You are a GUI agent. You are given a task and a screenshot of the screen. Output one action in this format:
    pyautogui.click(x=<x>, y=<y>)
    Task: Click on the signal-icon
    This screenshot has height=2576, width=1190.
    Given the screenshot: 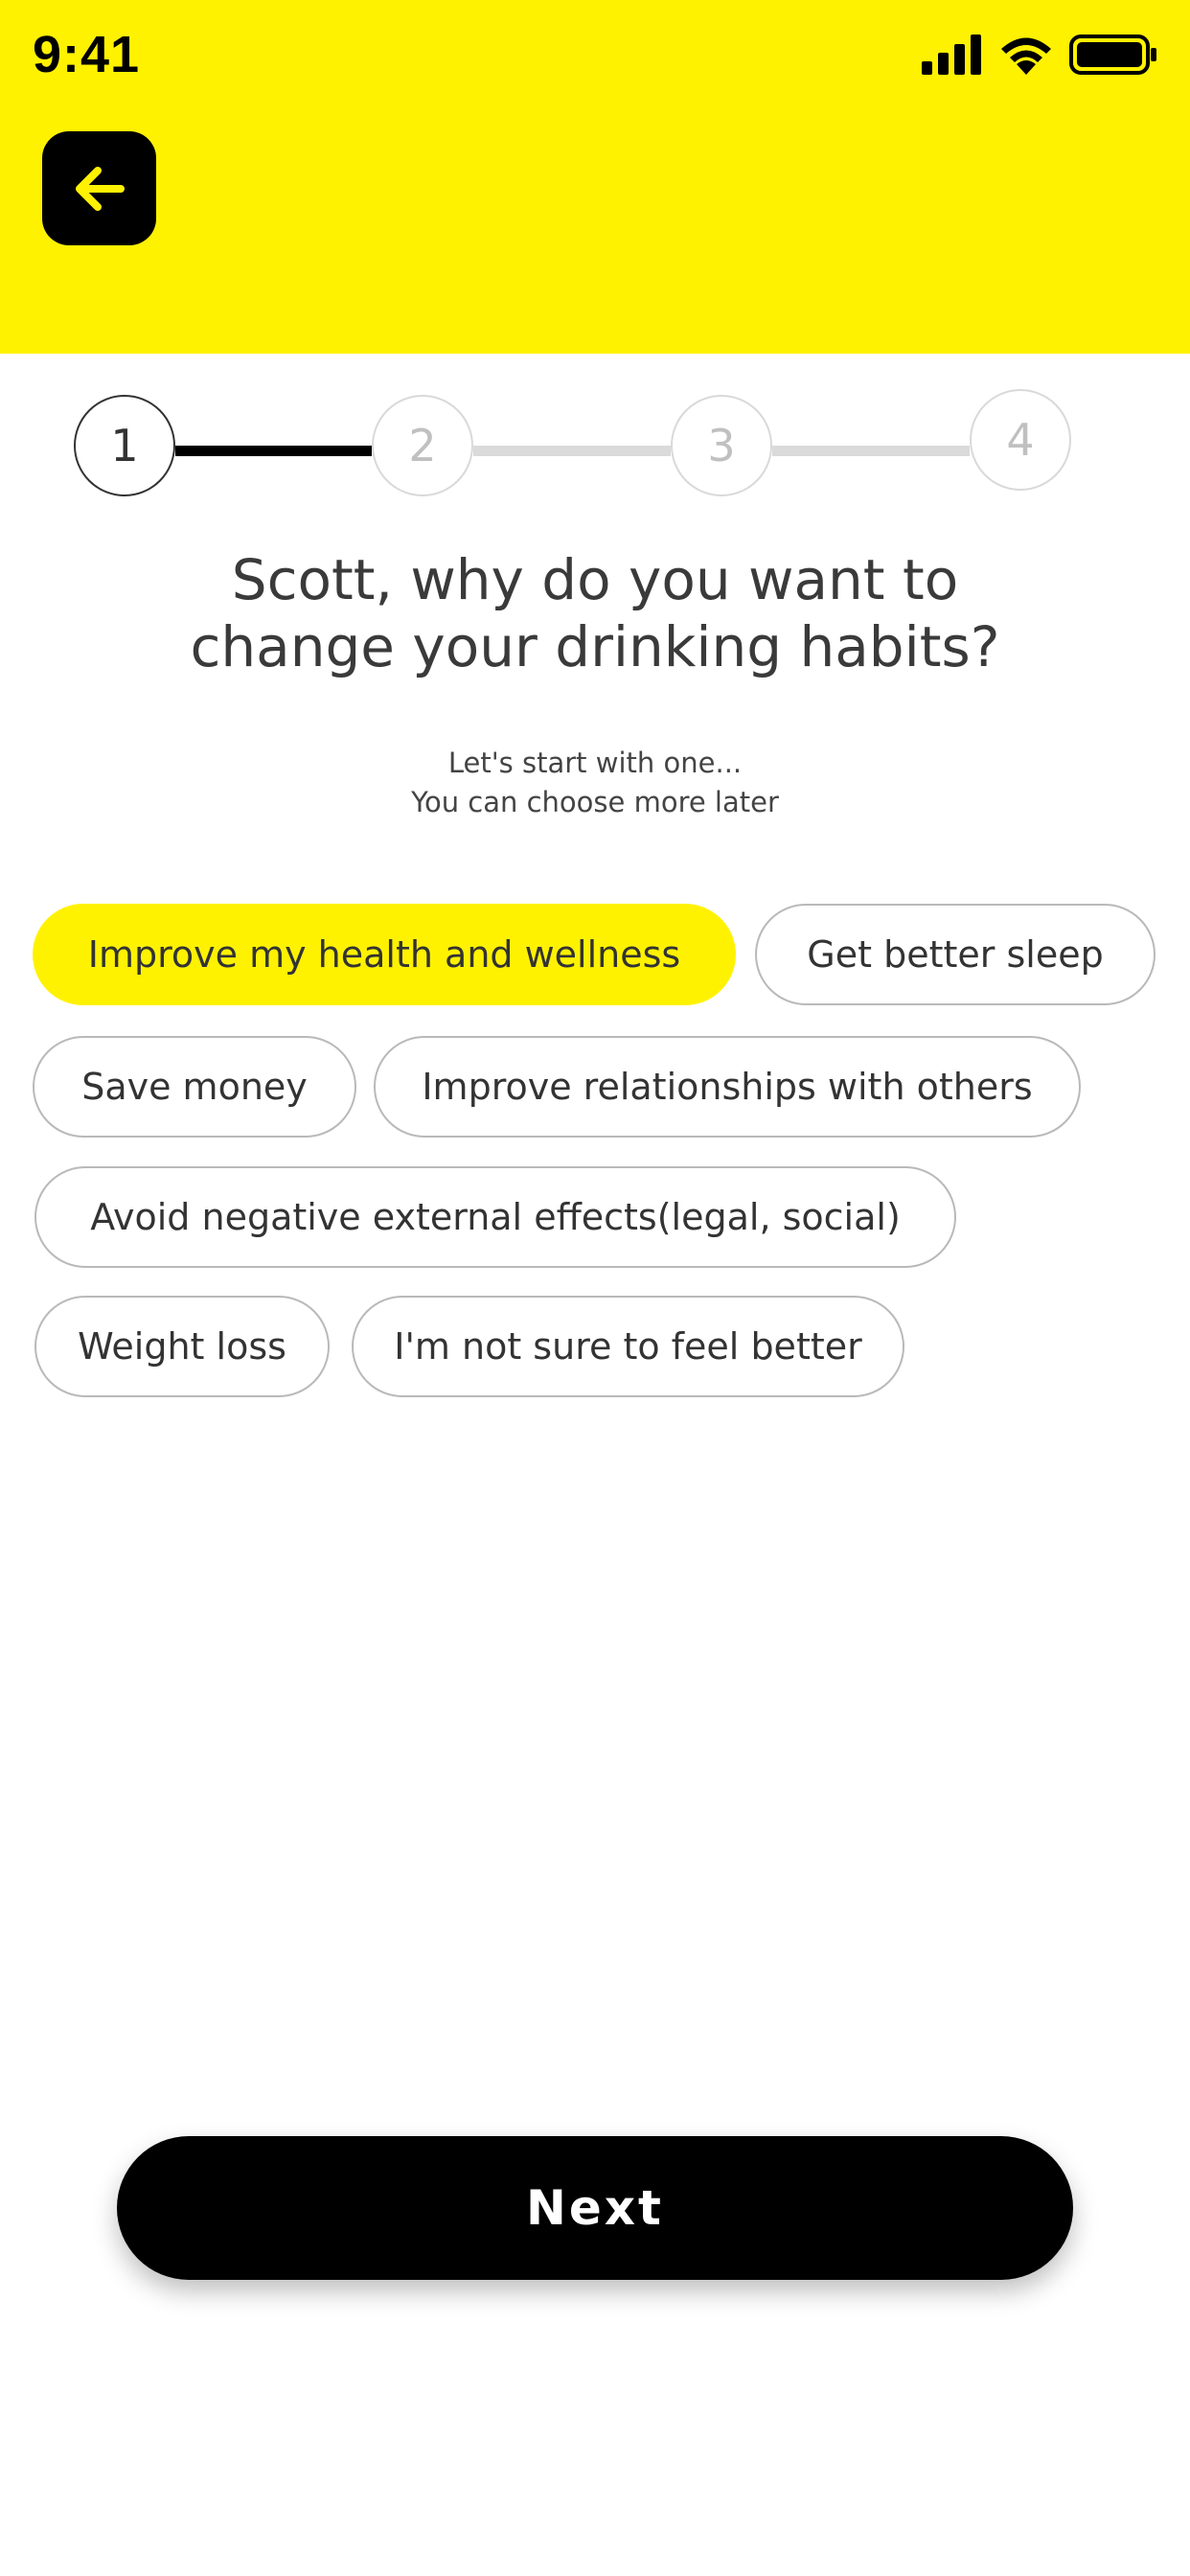 What is the action you would take?
    pyautogui.click(x=952, y=54)
    